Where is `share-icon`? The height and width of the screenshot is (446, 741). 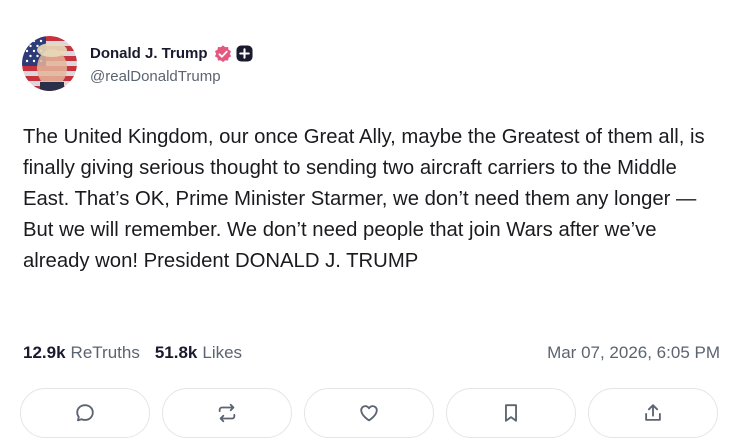
share-icon is located at coordinates (653, 412).